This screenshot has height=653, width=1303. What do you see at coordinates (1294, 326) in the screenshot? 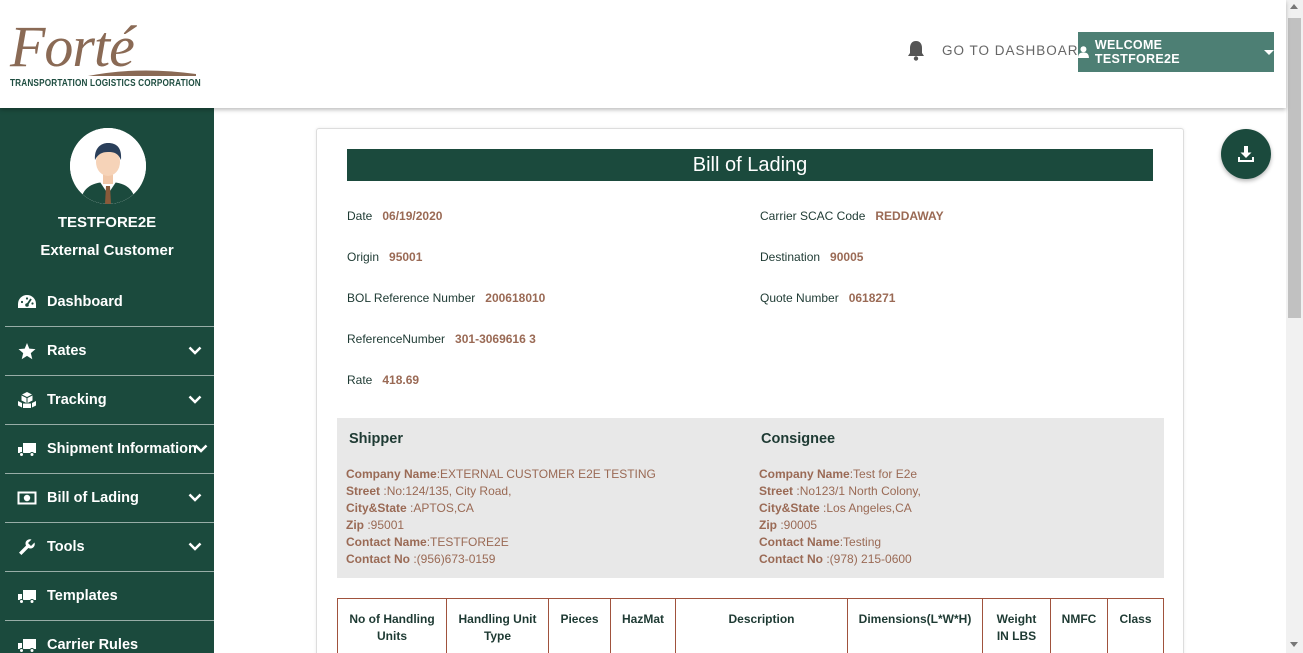
I see `page-scrollbar` at bounding box center [1294, 326].